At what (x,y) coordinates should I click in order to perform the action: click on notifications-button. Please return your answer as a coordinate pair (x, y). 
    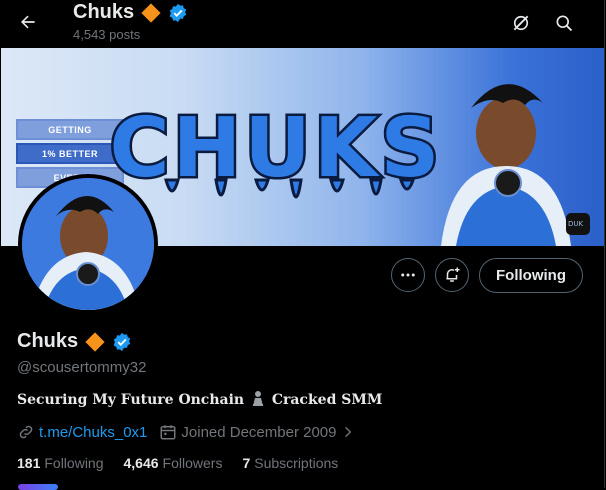
    Looking at the image, I should click on (452, 275).